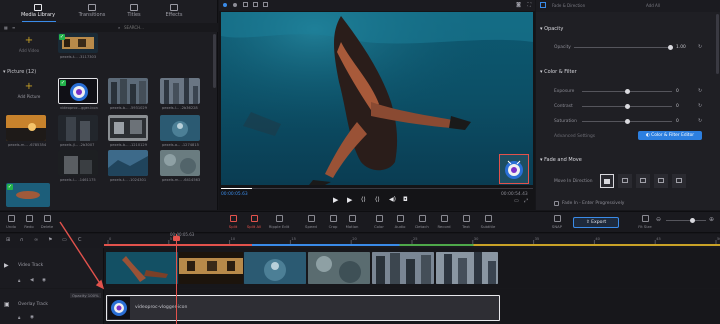 The width and height of the screenshot is (720, 324). Describe the element at coordinates (19, 72) in the screenshot. I see `picture-section-header: ▾ Picture (12)` at that location.